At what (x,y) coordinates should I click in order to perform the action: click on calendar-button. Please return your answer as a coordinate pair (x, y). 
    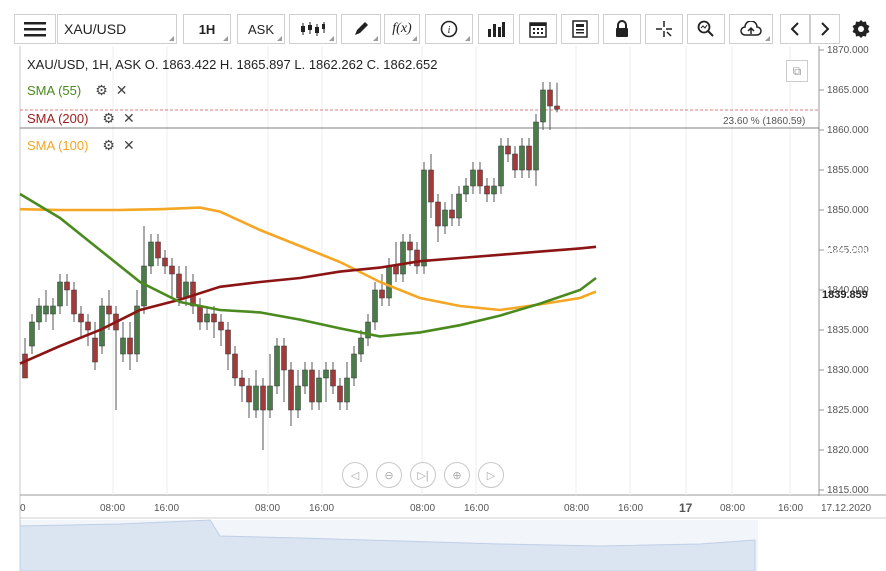
    Looking at the image, I should click on (538, 29).